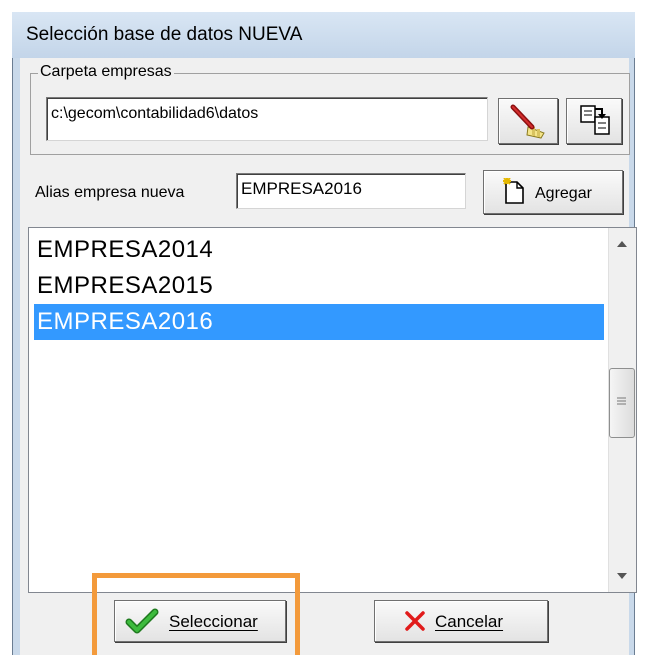 This screenshot has height=655, width=647. I want to click on copy-path-button, so click(594, 121).